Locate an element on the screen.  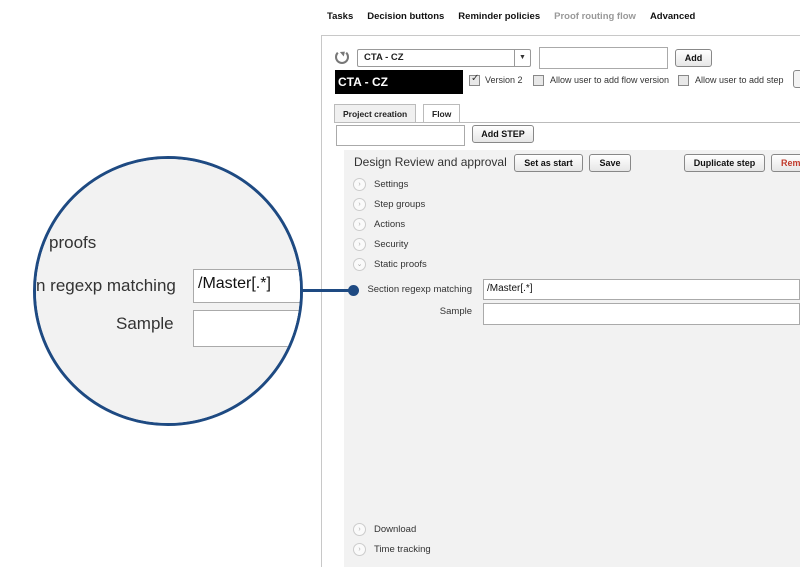
section-security: › Security is located at coordinates (380, 244).